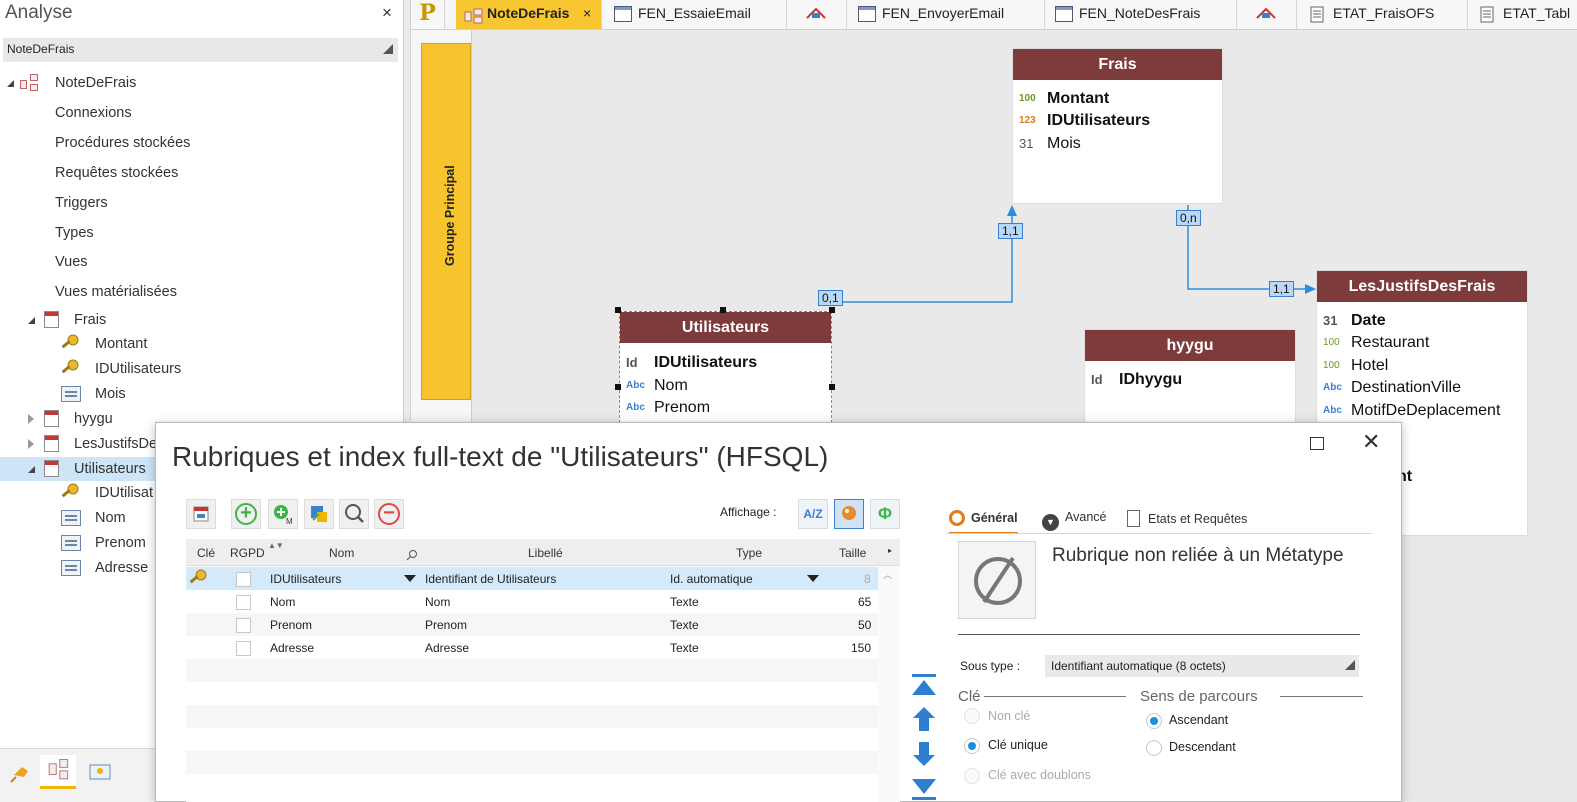 Image resolution: width=1577 pixels, height=802 pixels. I want to click on entity-field: Abc Prenom, so click(725, 408).